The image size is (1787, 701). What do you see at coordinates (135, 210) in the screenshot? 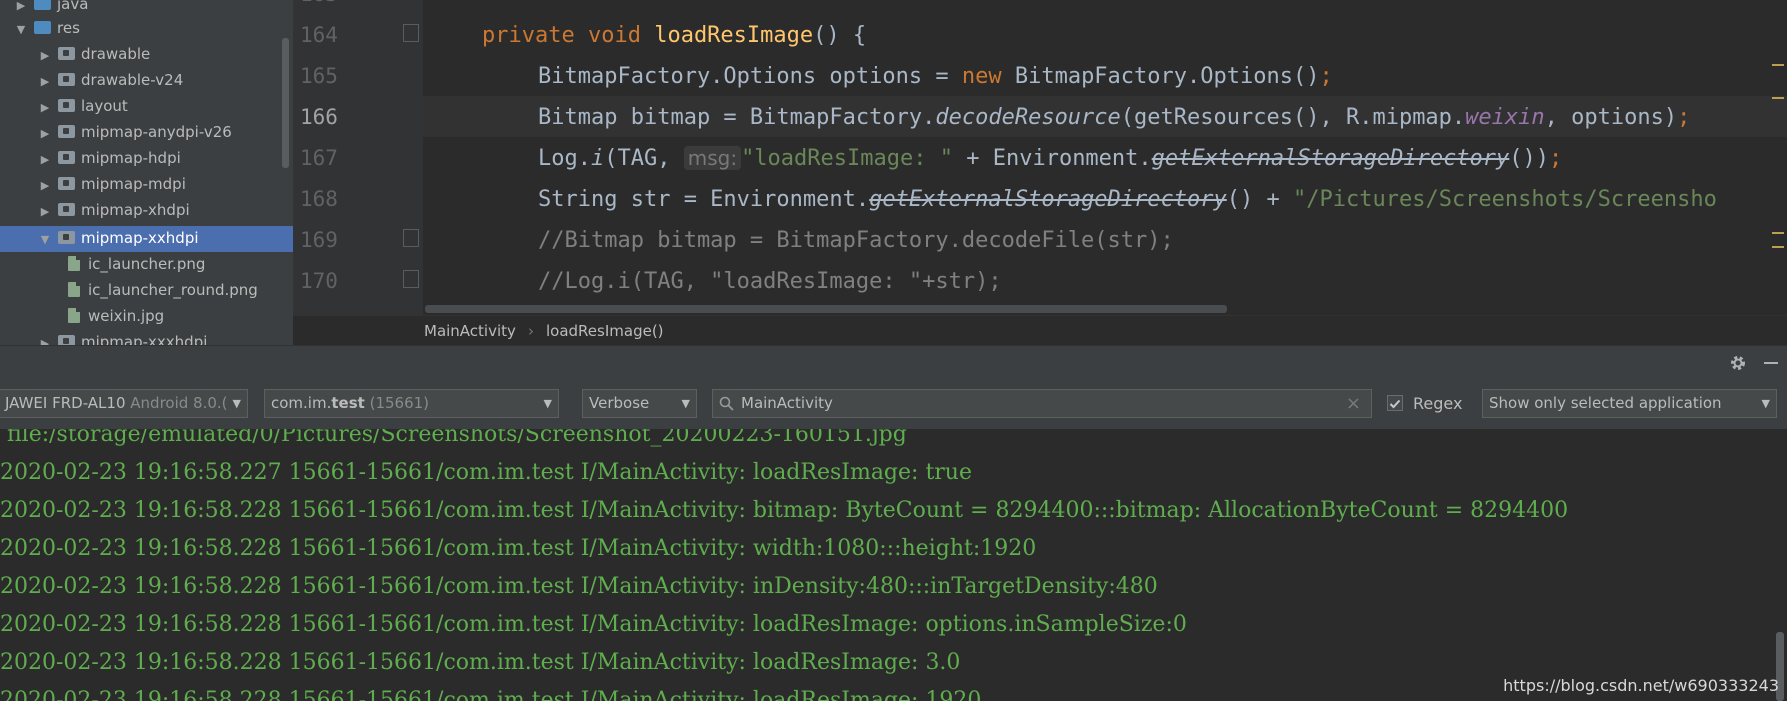
I see `tree-item-label: mipmap-xhdpi` at bounding box center [135, 210].